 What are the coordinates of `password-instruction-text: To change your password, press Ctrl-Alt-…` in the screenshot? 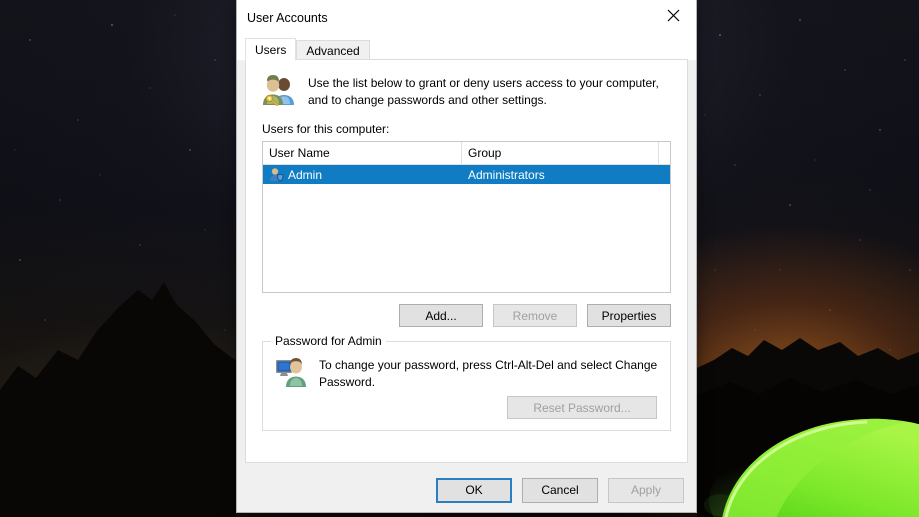 It's located at (488, 373).